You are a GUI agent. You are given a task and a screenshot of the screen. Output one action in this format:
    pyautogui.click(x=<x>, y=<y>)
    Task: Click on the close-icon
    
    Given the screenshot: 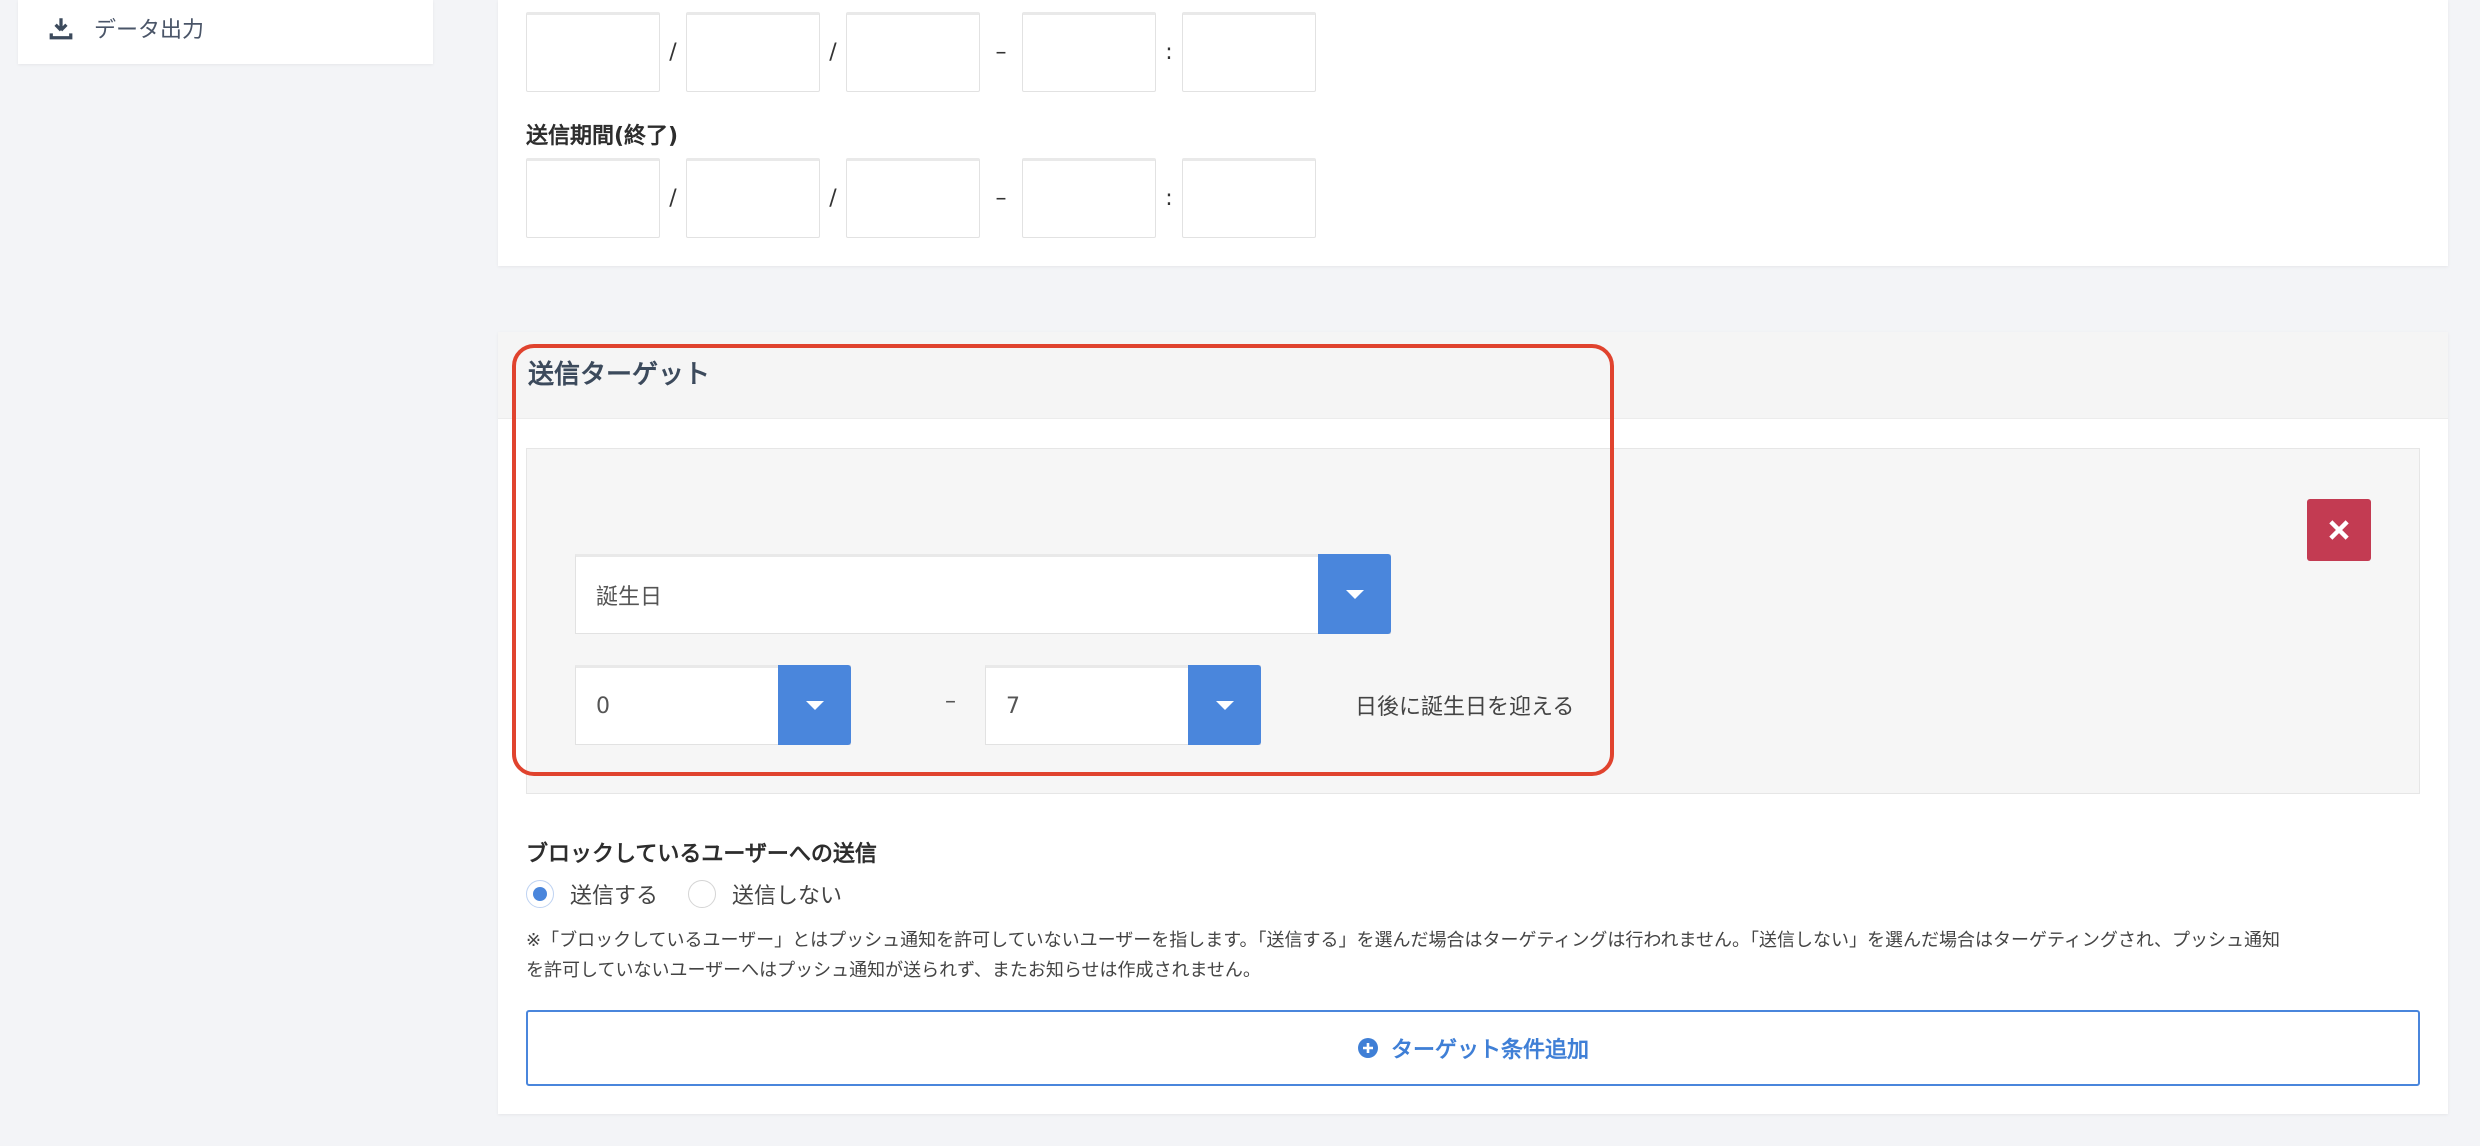 What is the action you would take?
    pyautogui.click(x=2339, y=530)
    